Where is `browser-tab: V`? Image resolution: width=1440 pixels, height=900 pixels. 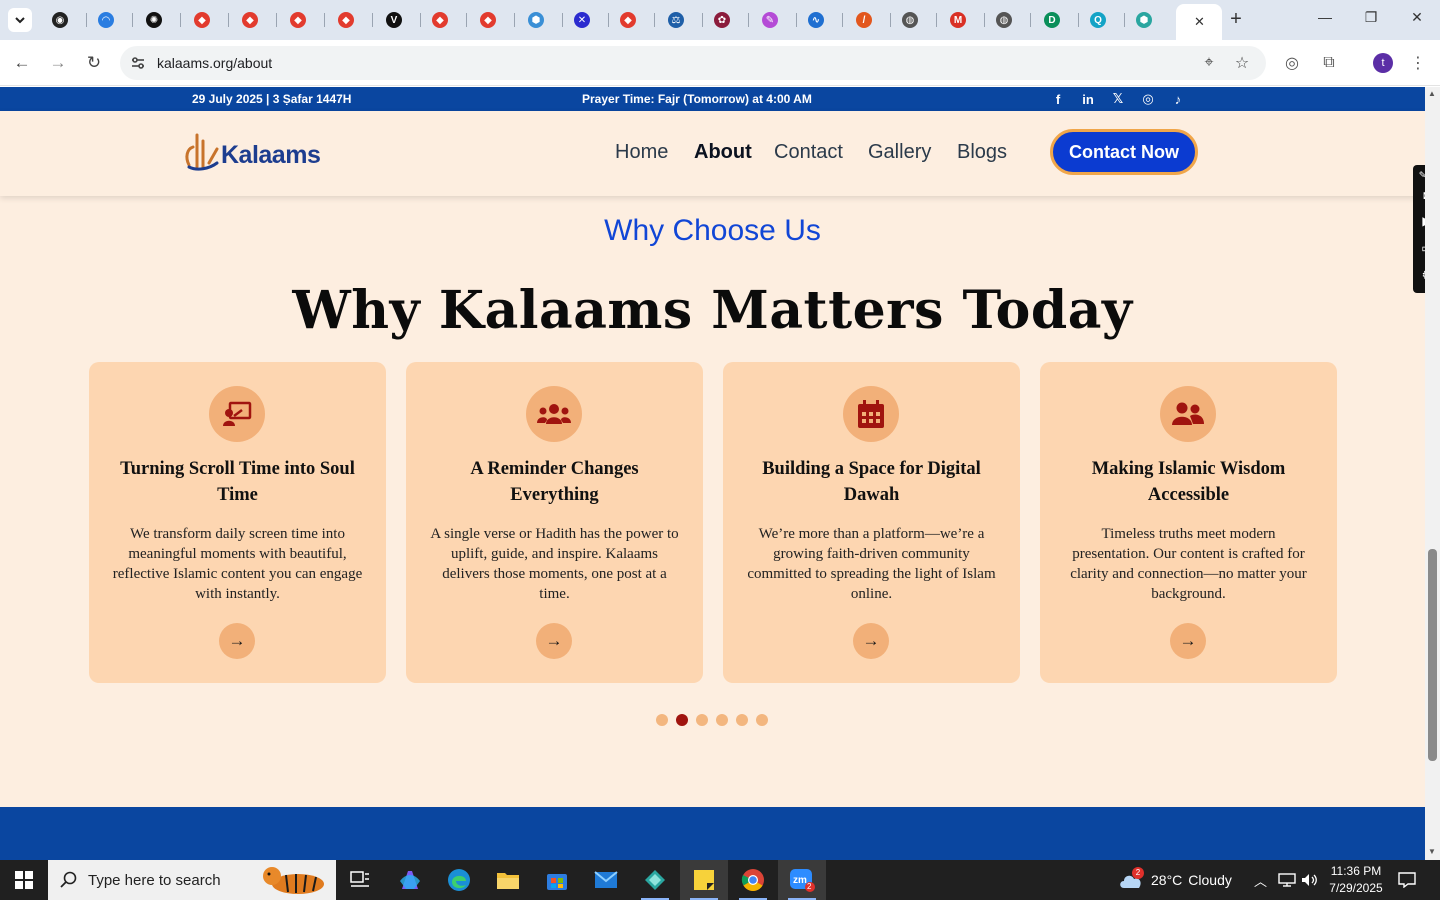
browser-tab: V is located at coordinates (401, 20).